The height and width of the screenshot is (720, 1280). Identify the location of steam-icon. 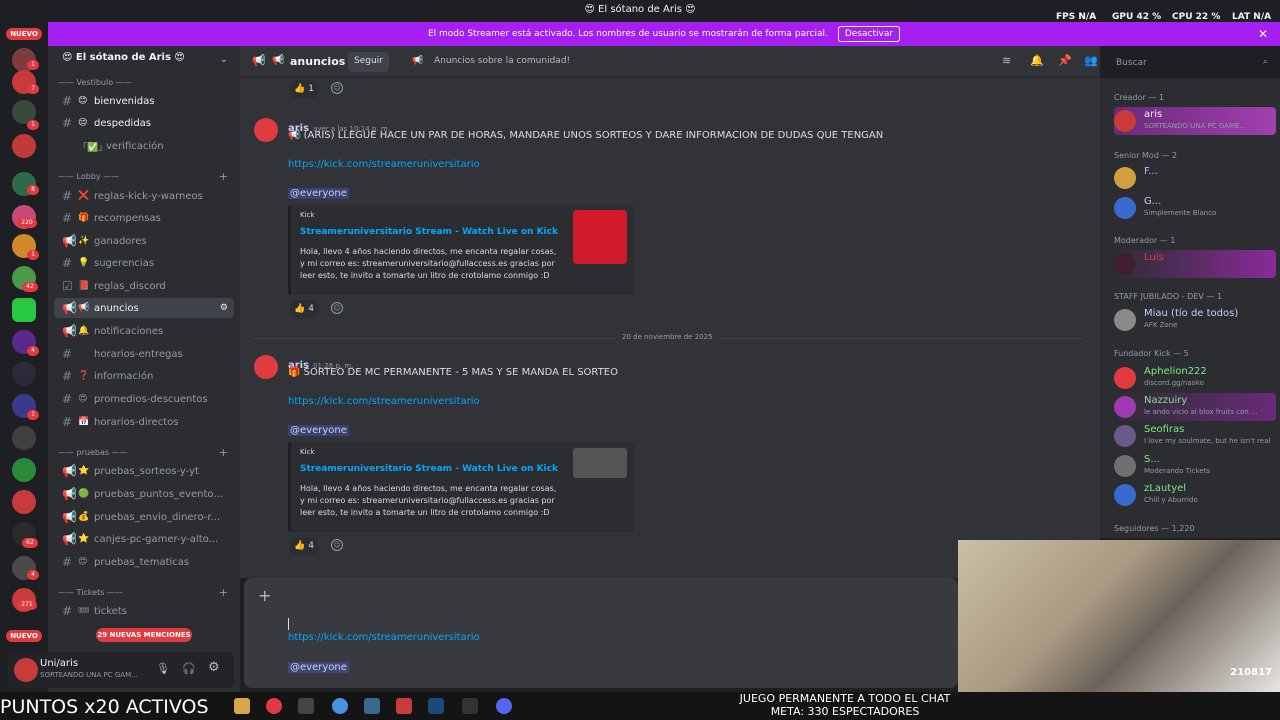
(436, 706).